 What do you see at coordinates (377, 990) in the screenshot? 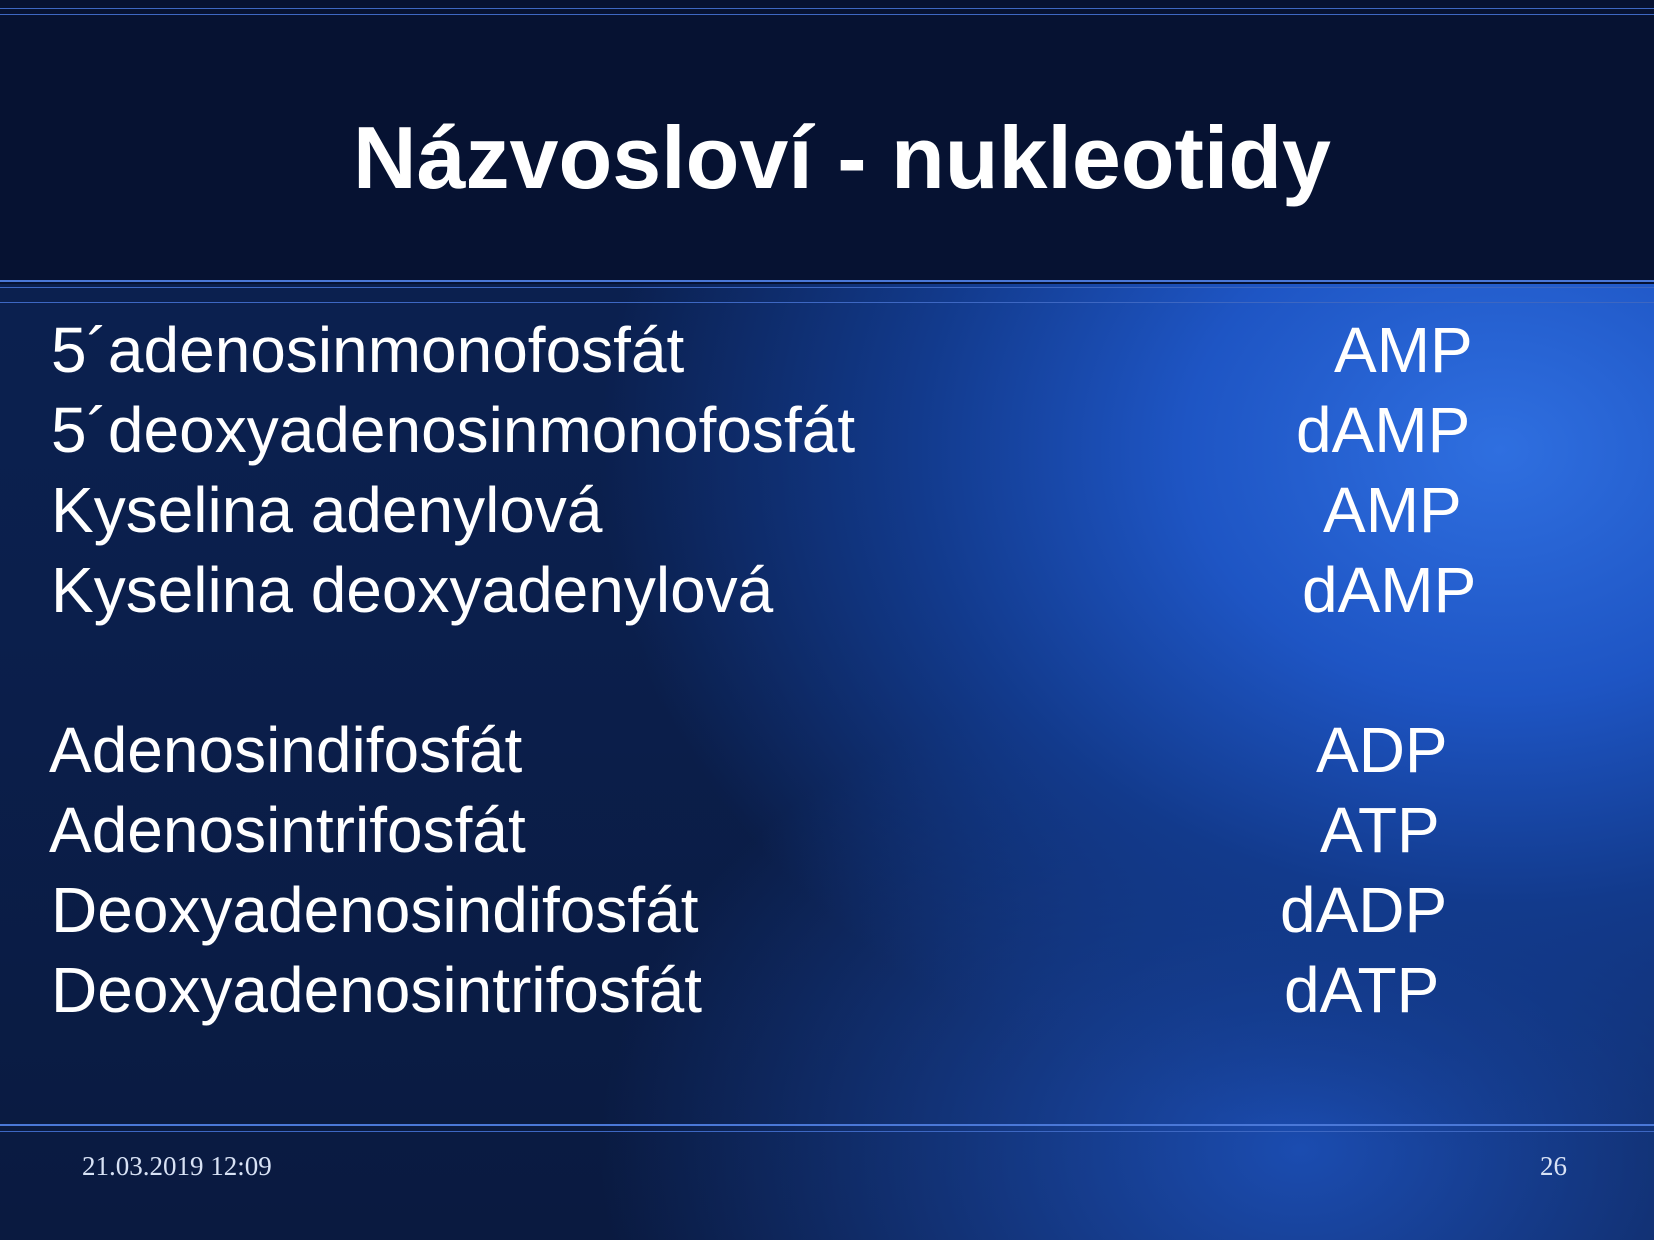
I see `nucleotide-name: Deoxyadenosintrifosfát` at bounding box center [377, 990].